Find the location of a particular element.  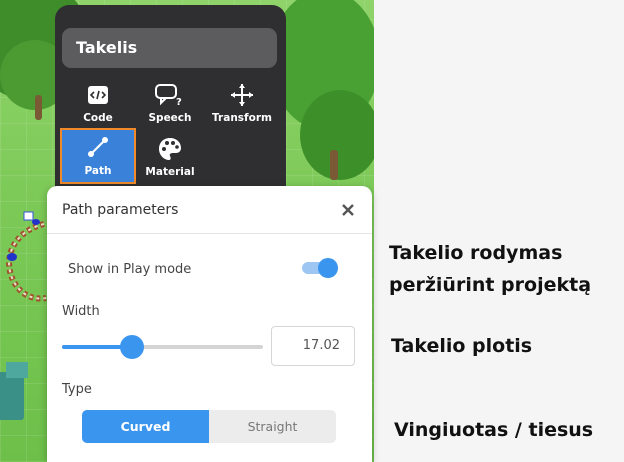

caption-type: Vingiuotas / tiesus is located at coordinates (494, 430).